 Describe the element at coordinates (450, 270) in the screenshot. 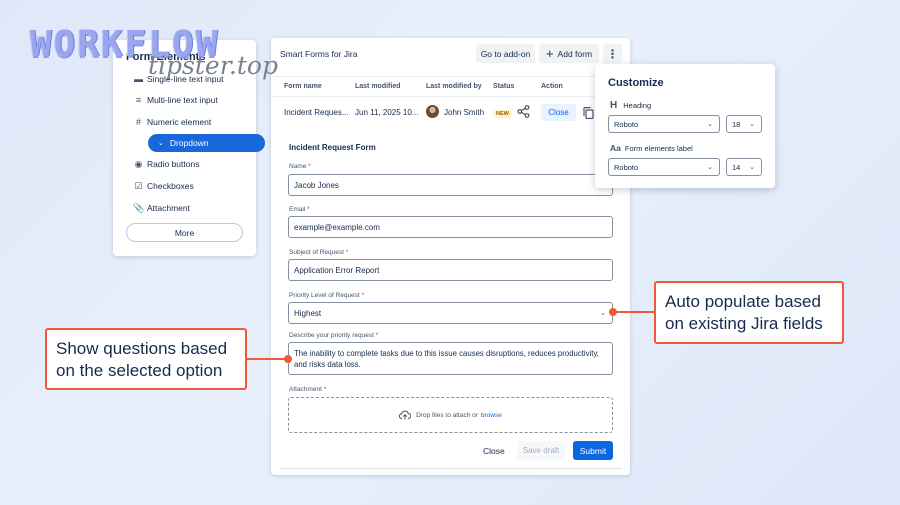

I see `subject-field: Application Error Report` at that location.